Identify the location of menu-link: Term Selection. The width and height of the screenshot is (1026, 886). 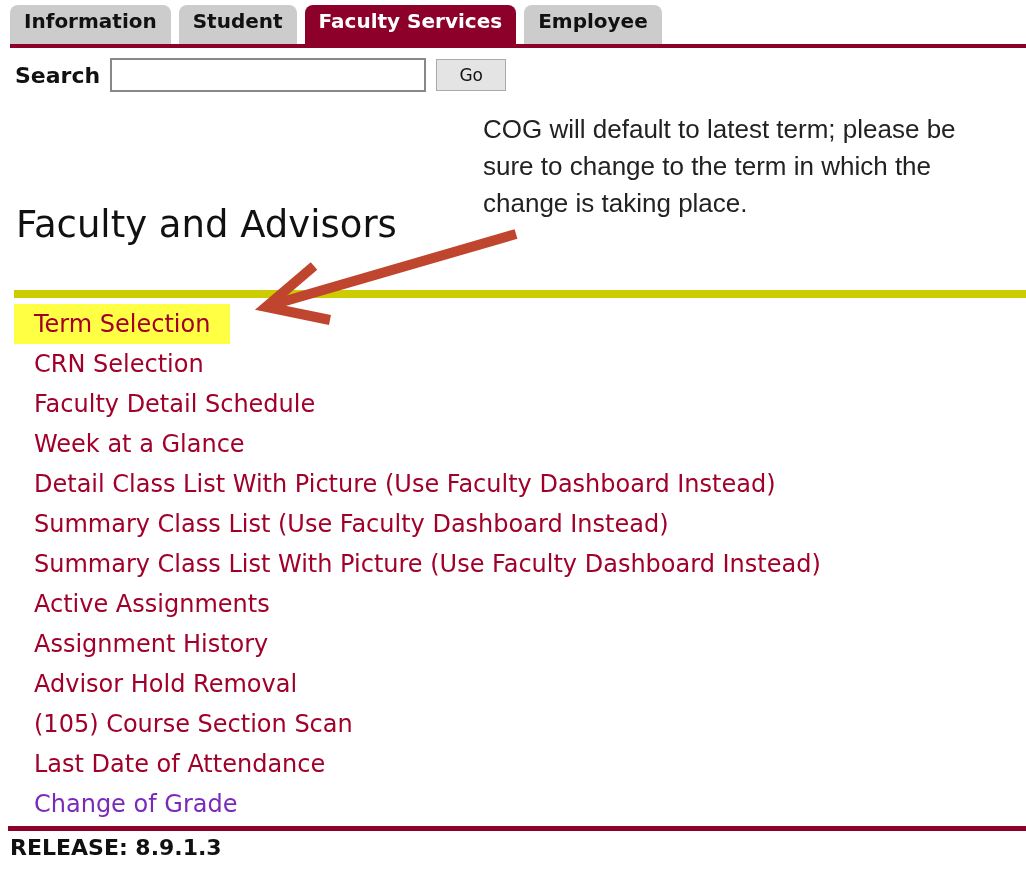
(122, 324).